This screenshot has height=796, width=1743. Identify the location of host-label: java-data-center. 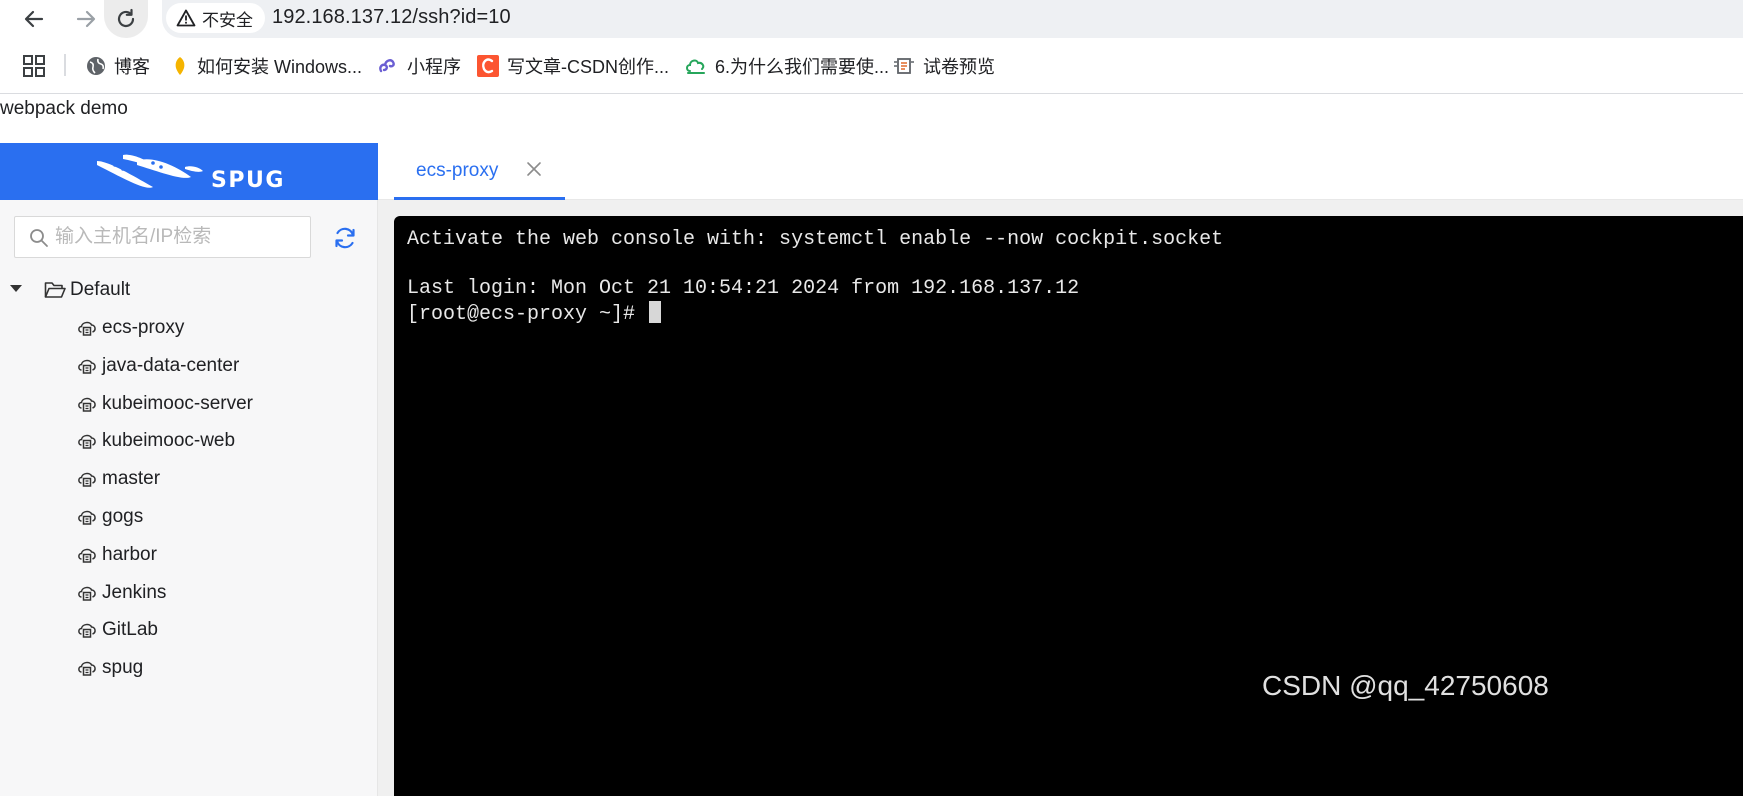
(171, 365).